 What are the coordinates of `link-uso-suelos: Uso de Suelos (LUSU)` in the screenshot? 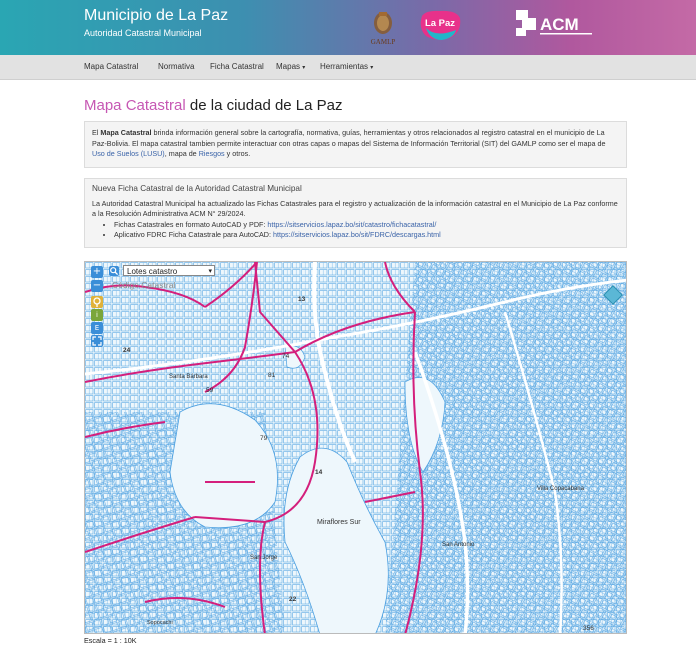 It's located at (128, 153).